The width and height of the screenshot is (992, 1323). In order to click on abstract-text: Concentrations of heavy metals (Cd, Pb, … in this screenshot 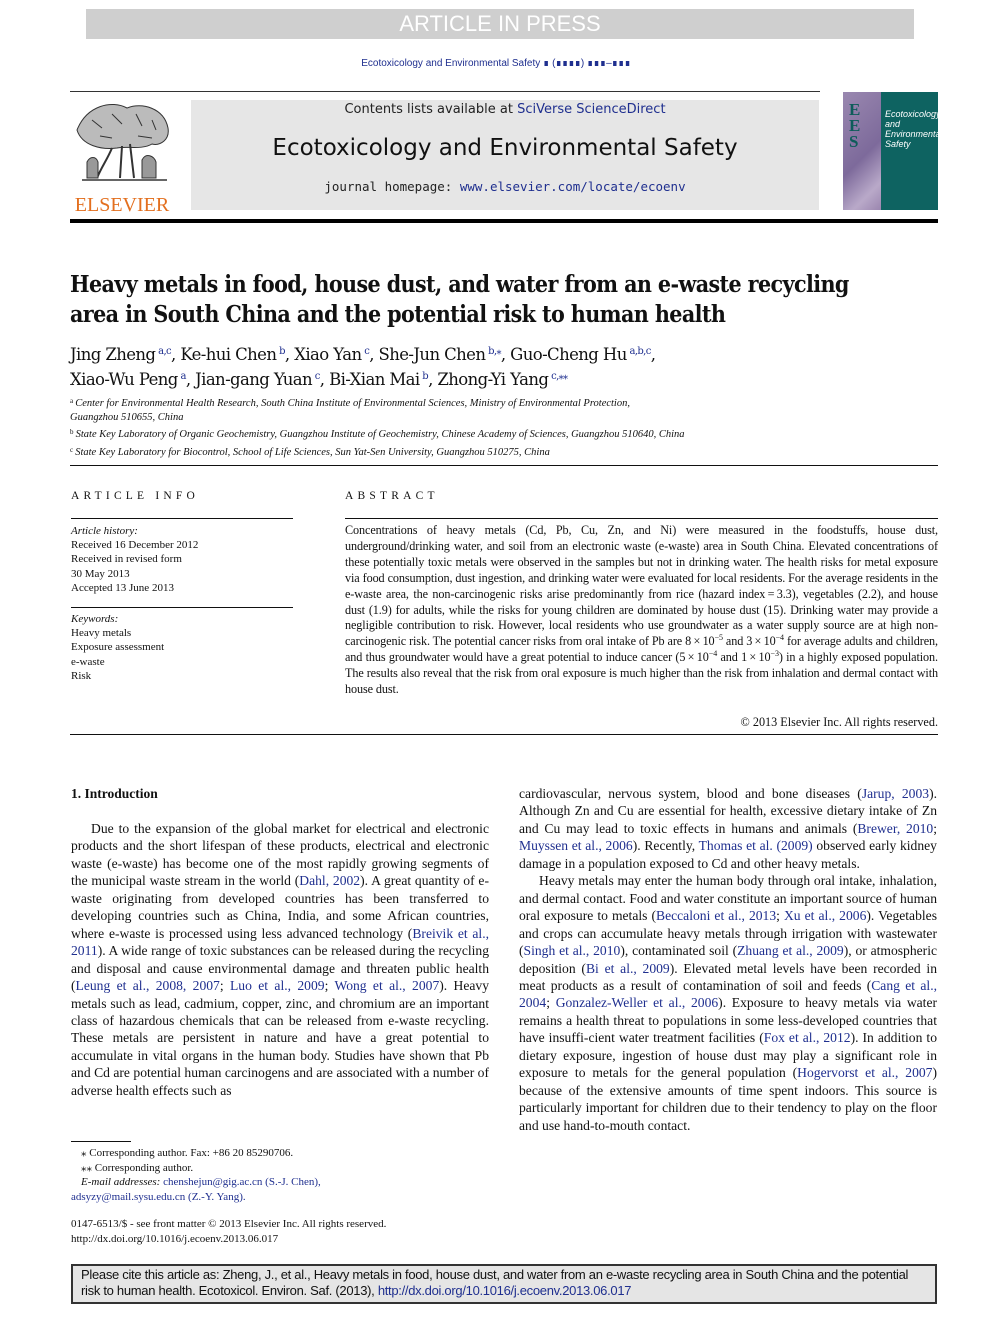, I will do `click(641, 610)`.